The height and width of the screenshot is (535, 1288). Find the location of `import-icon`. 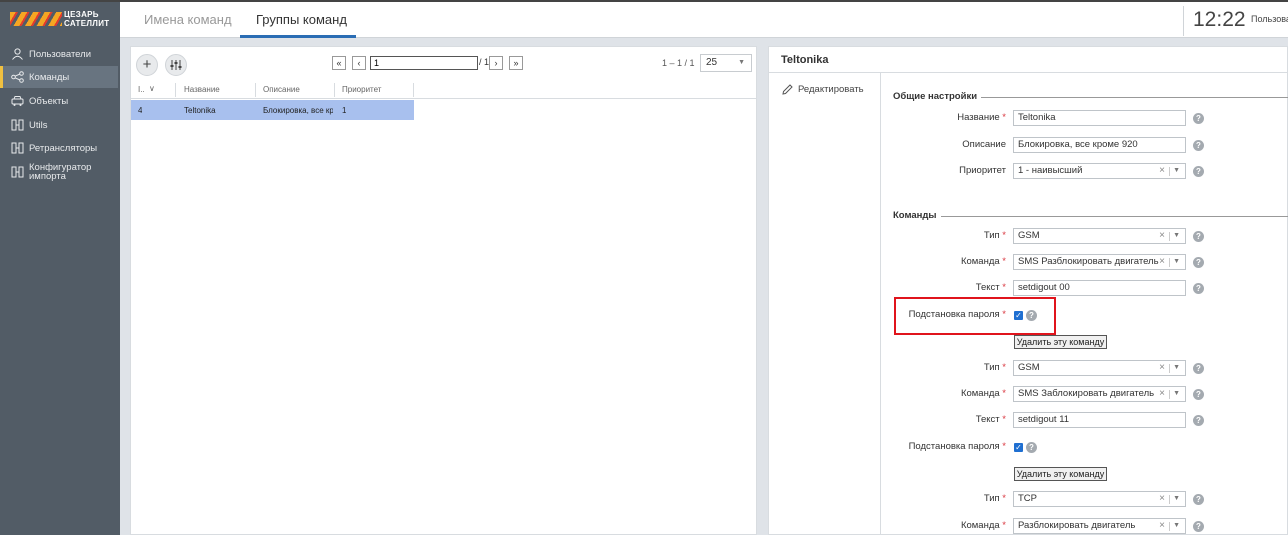

import-icon is located at coordinates (17, 172).